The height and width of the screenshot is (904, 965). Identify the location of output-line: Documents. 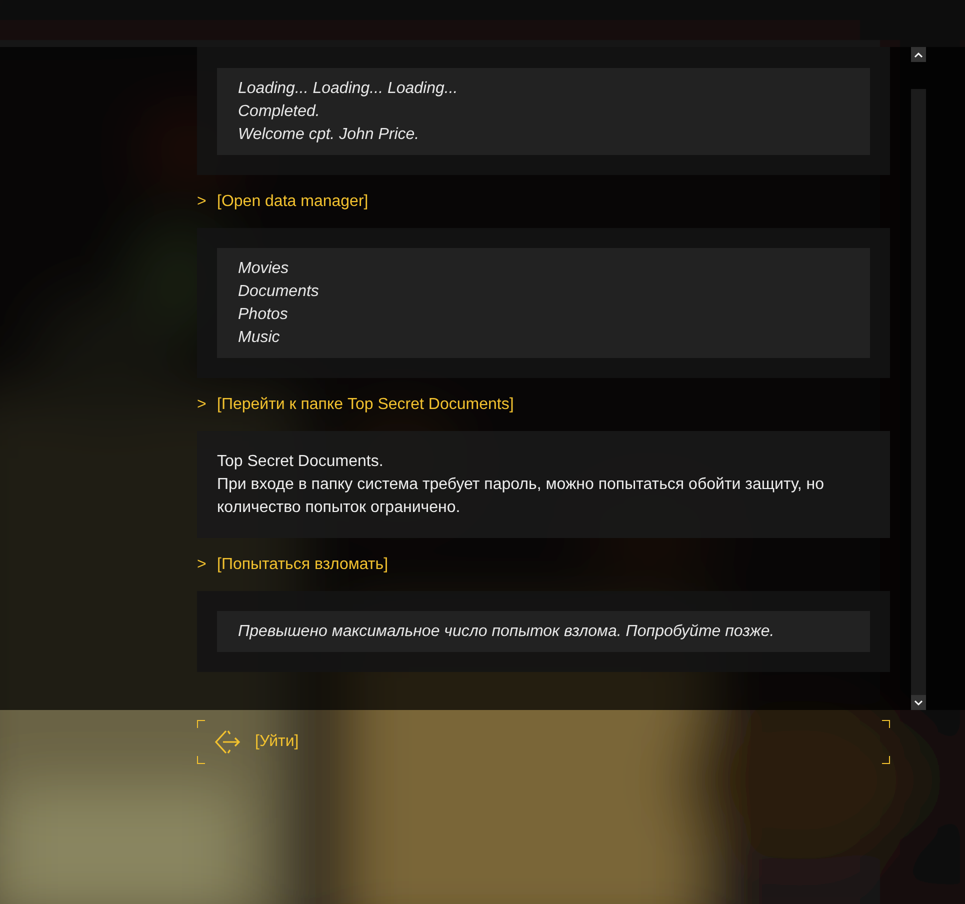
(279, 292).